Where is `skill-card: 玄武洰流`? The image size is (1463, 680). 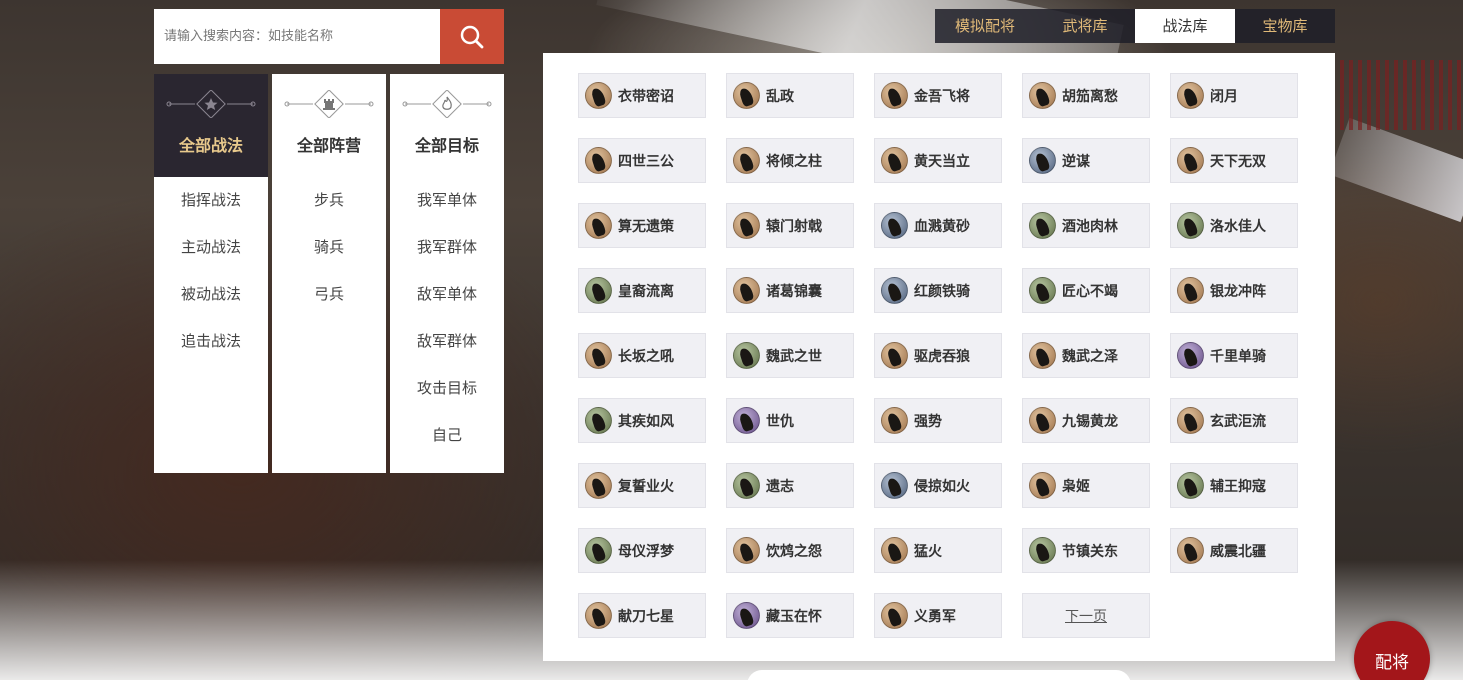
skill-card: 玄武洰流 is located at coordinates (1234, 420).